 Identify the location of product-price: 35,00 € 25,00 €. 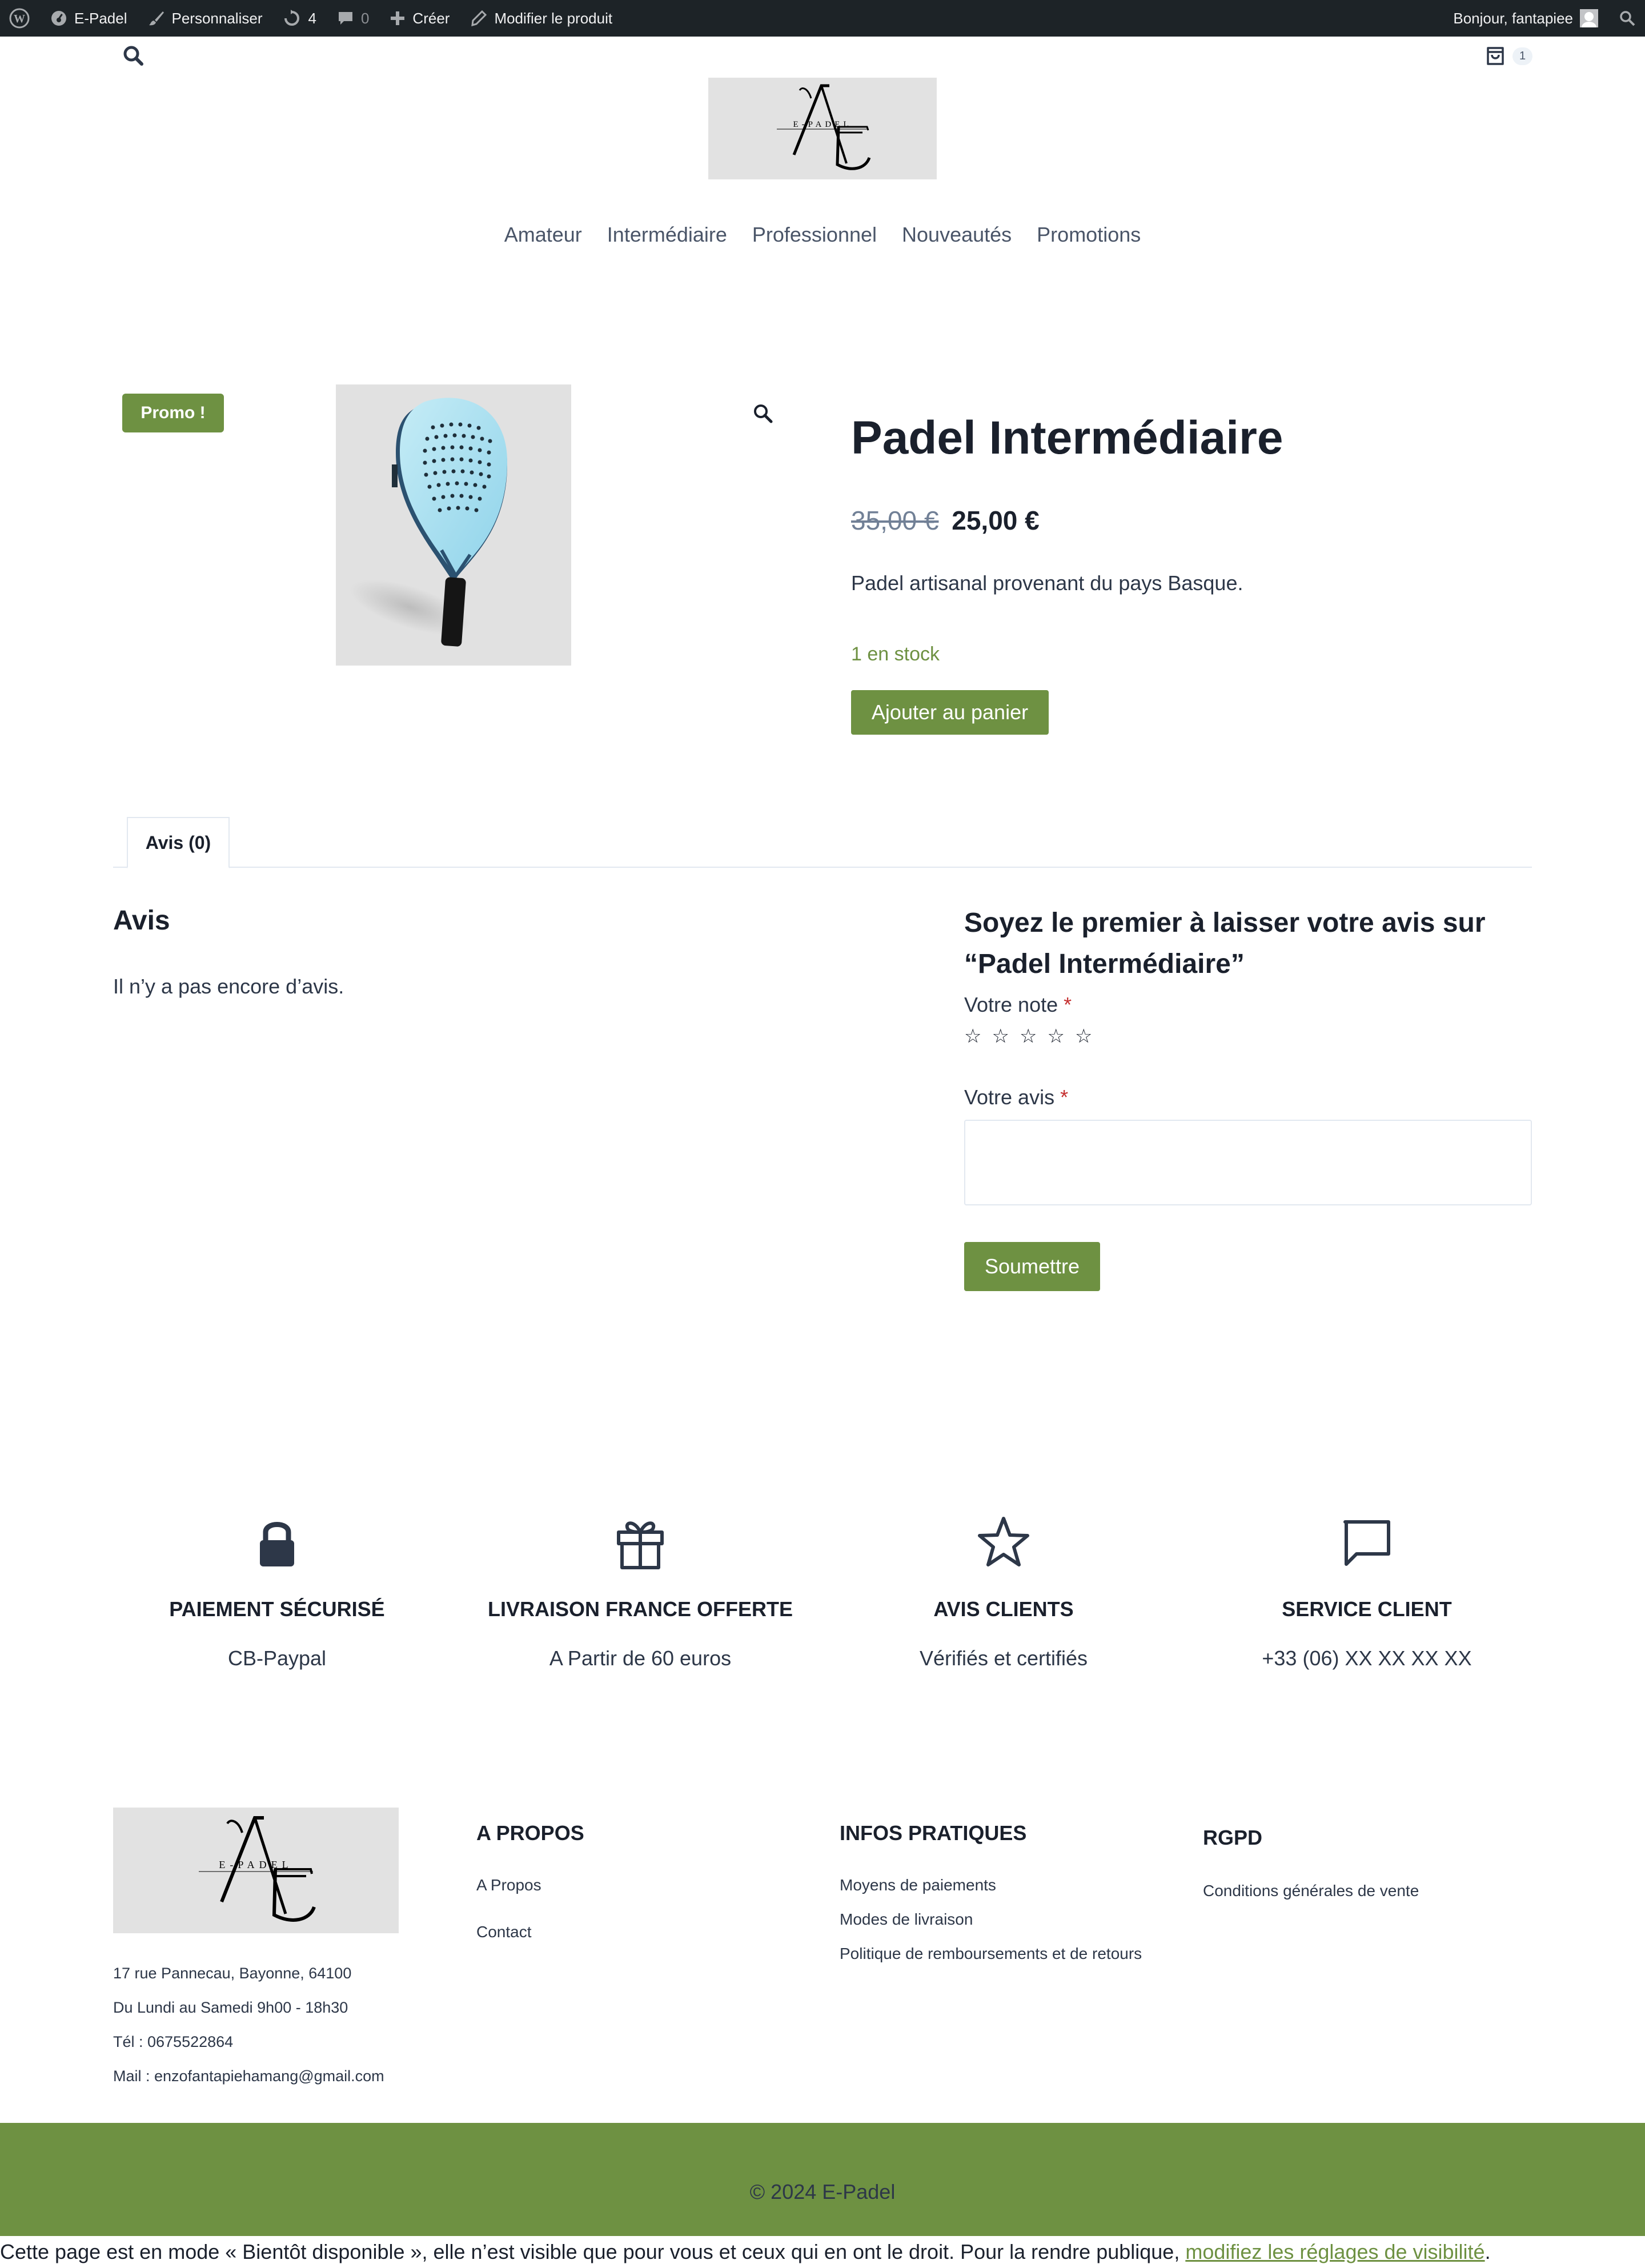
(945, 520).